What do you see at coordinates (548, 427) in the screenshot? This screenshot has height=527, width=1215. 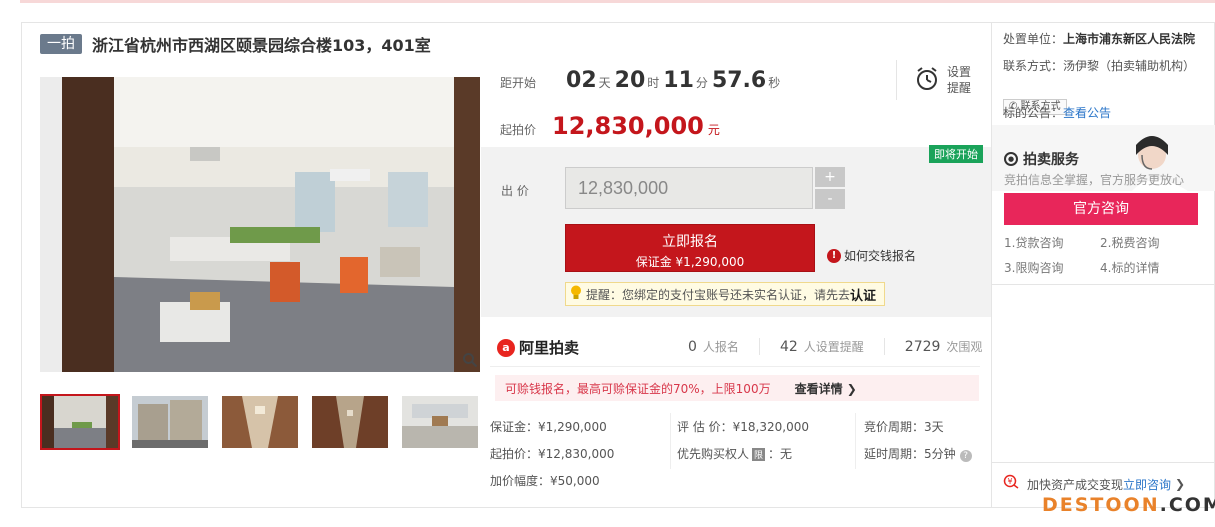 I see `deposit-info: 保证金：¥1,290,000` at bounding box center [548, 427].